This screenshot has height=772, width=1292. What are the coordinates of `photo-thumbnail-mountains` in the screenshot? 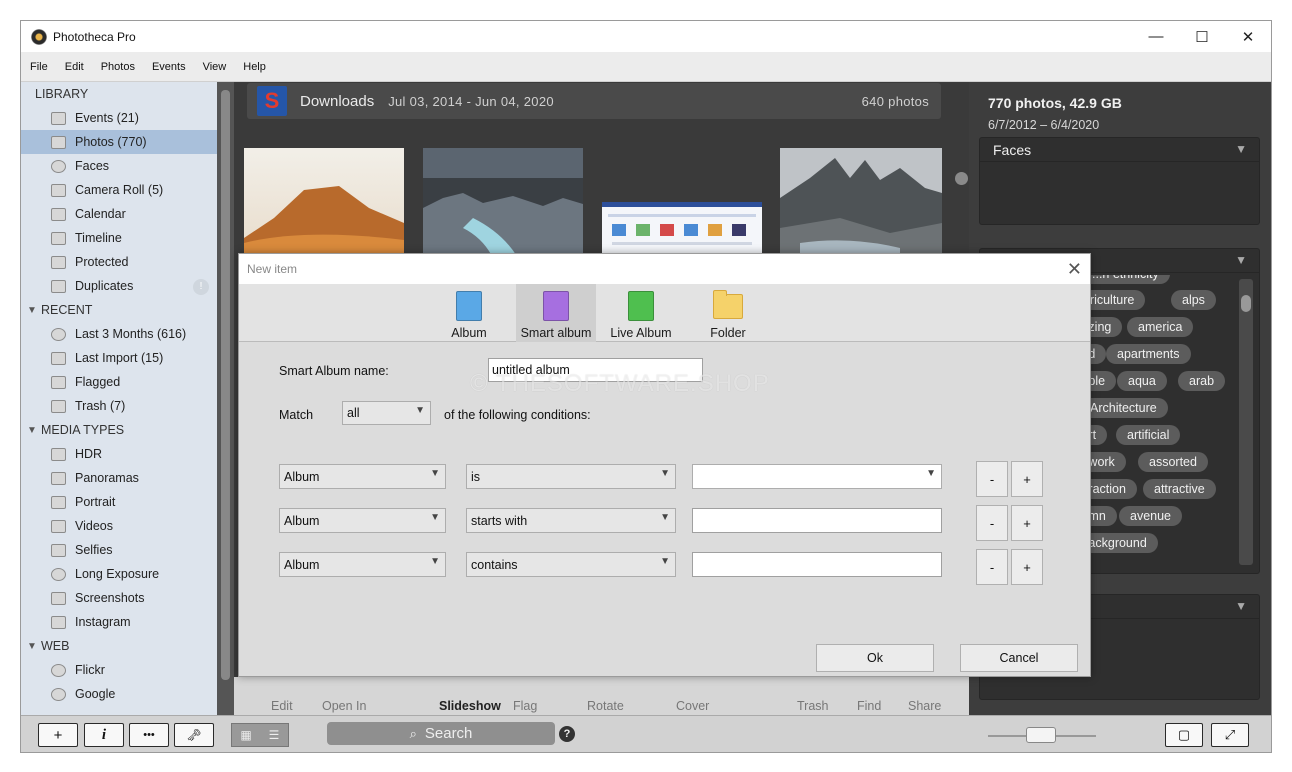 It's located at (861, 203).